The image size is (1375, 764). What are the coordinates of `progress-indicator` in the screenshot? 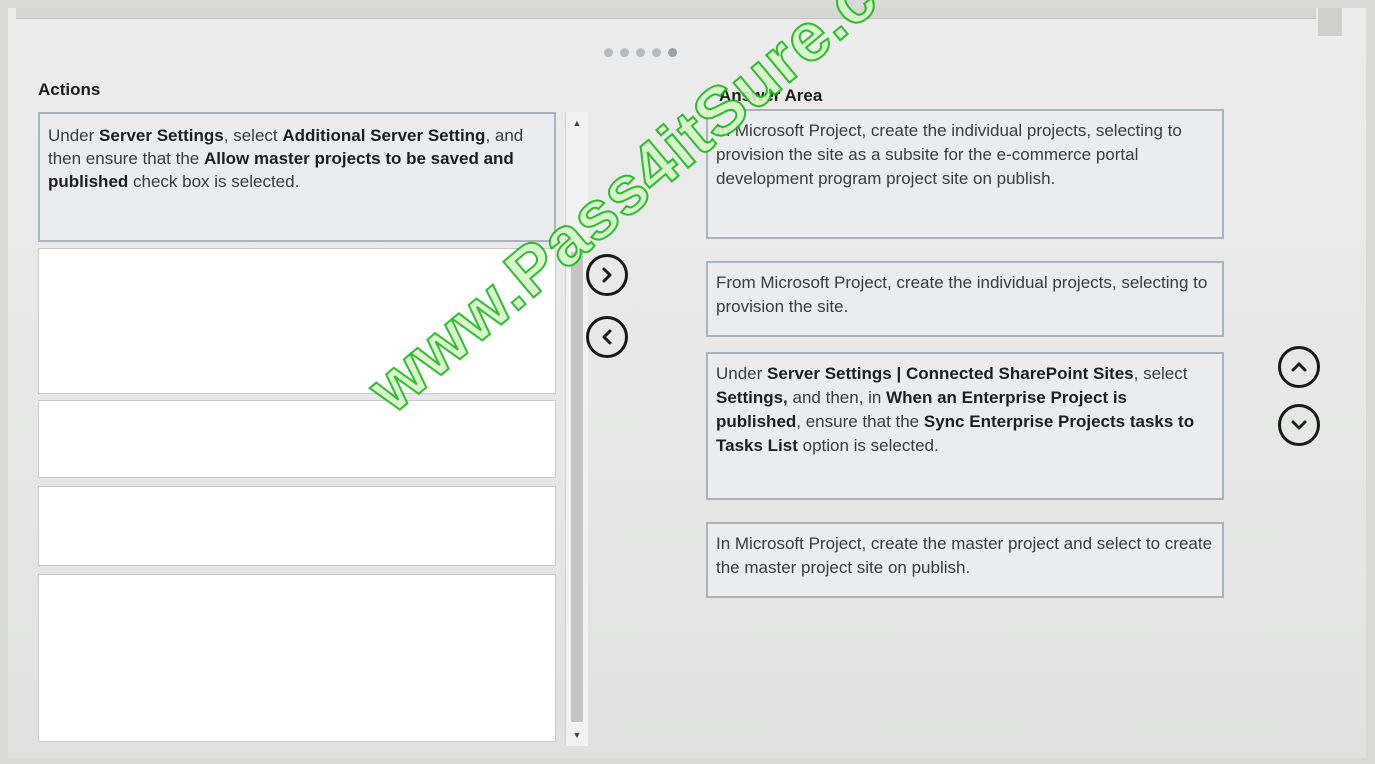 It's located at (640, 52).